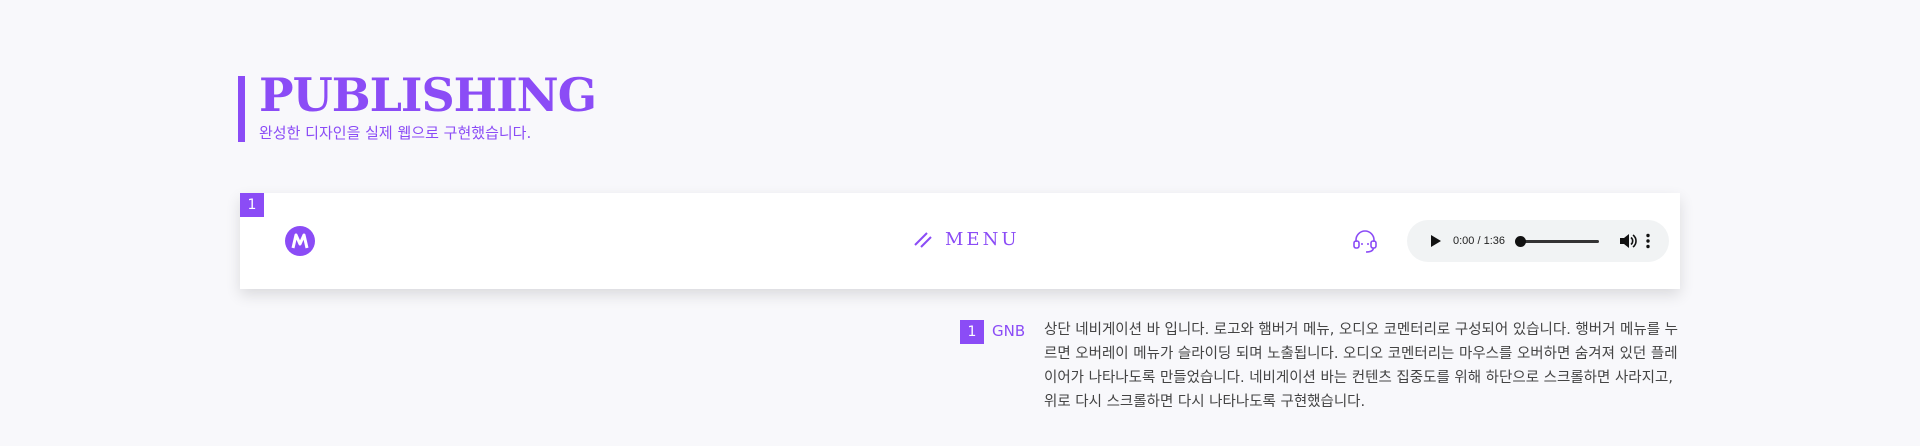 This screenshot has height=446, width=1920. What do you see at coordinates (1520, 241) in the screenshot?
I see `audio-progress-thumb` at bounding box center [1520, 241].